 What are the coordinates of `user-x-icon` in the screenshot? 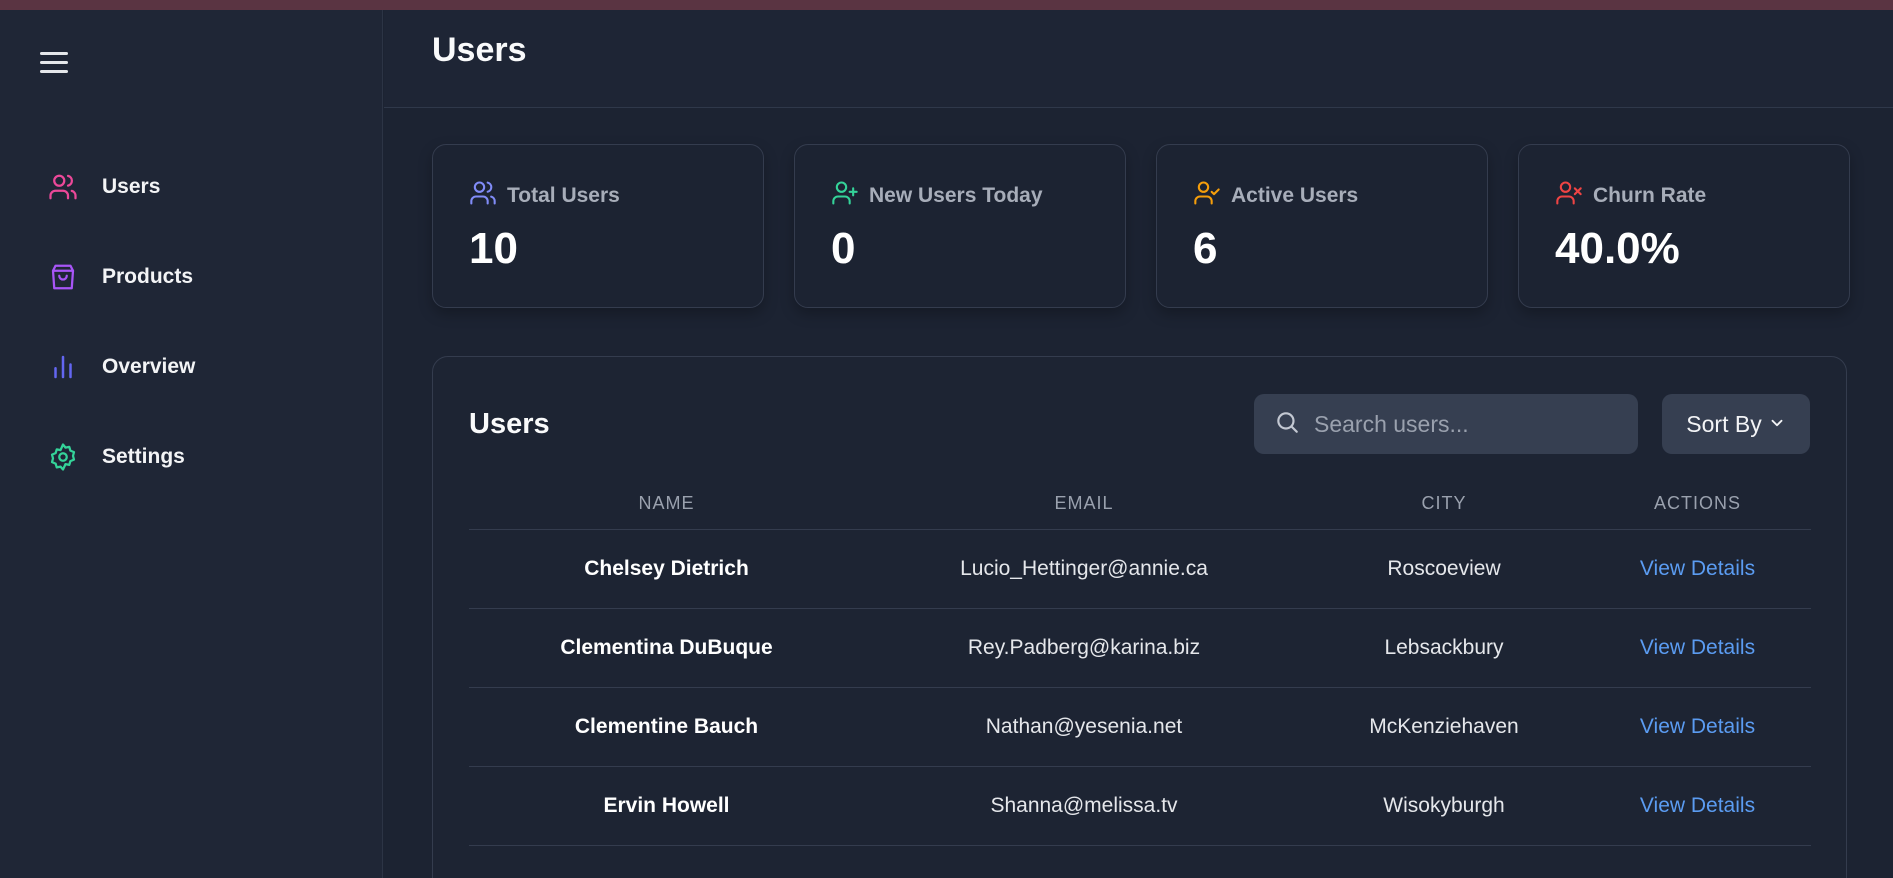 It's located at (1569, 195).